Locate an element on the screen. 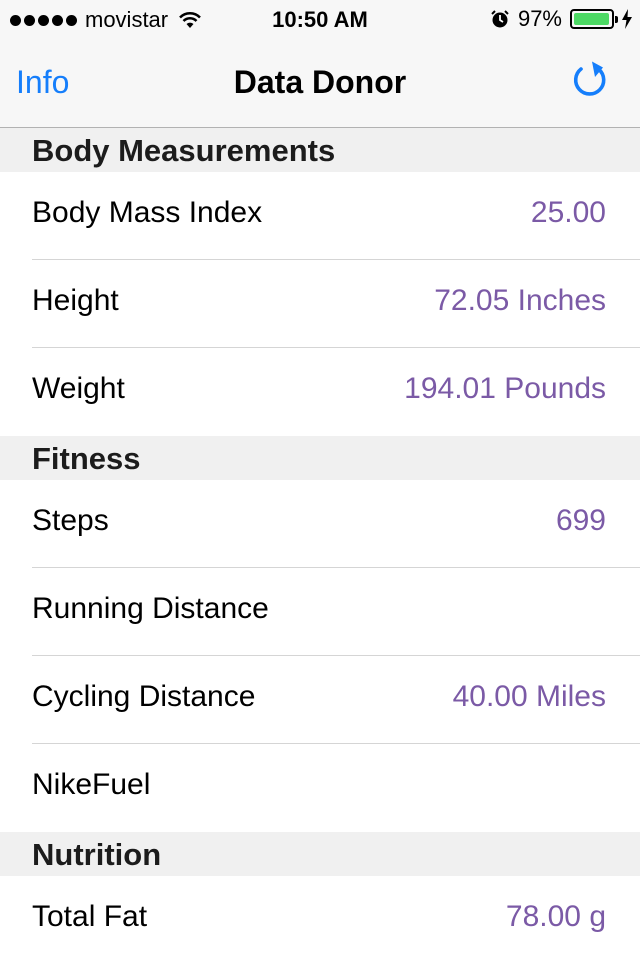 The width and height of the screenshot is (640, 964). battery-percentage: 97% is located at coordinates (539, 18).